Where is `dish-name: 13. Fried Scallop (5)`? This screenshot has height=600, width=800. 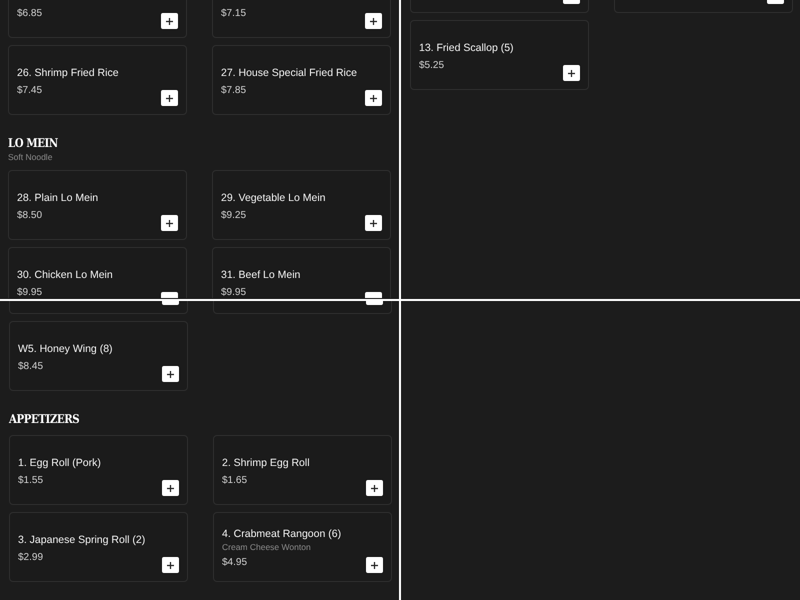 dish-name: 13. Fried Scallop (5) is located at coordinates (467, 47).